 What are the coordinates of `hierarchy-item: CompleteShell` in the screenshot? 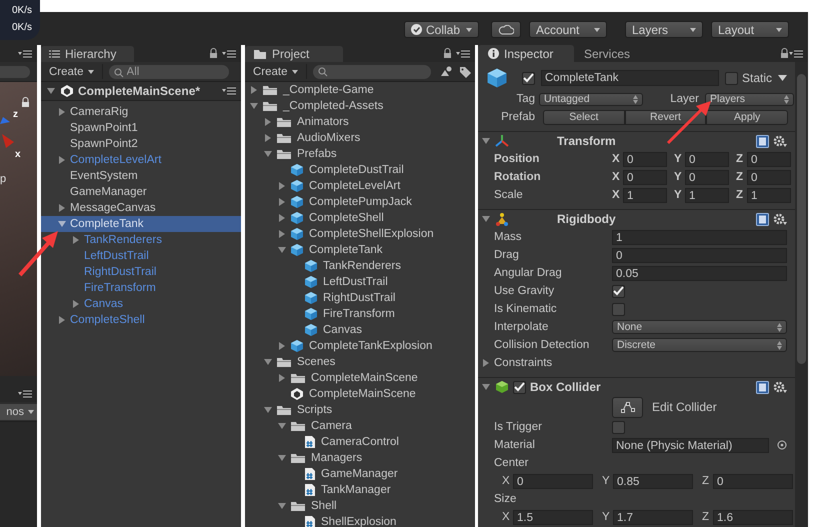 It's located at (107, 320).